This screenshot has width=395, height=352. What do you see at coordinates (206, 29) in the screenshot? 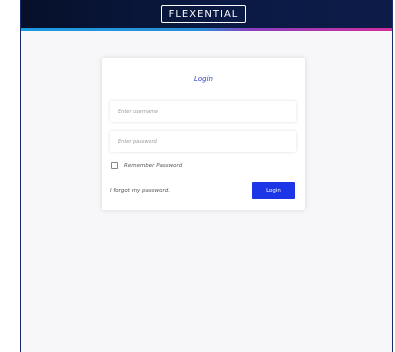
I see `header-accent-stripe` at bounding box center [206, 29].